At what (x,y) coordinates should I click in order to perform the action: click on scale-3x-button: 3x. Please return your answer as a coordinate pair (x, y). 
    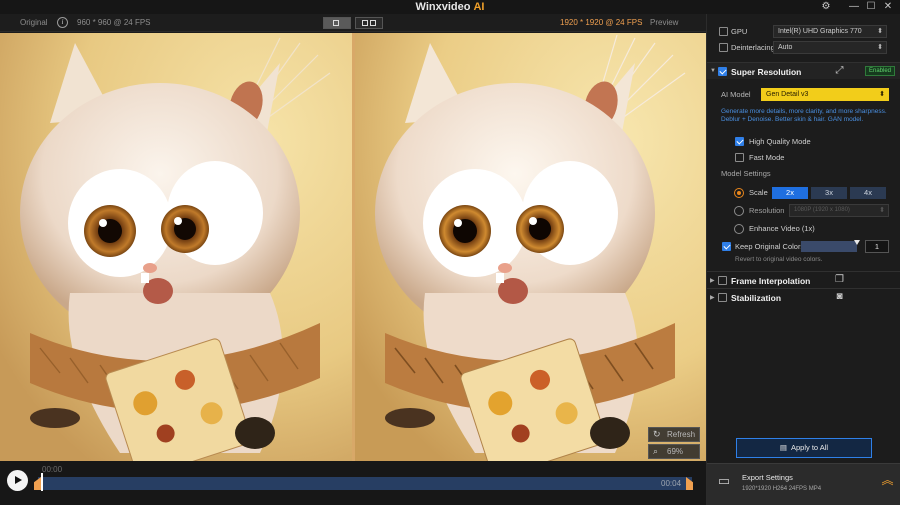
    Looking at the image, I should click on (829, 193).